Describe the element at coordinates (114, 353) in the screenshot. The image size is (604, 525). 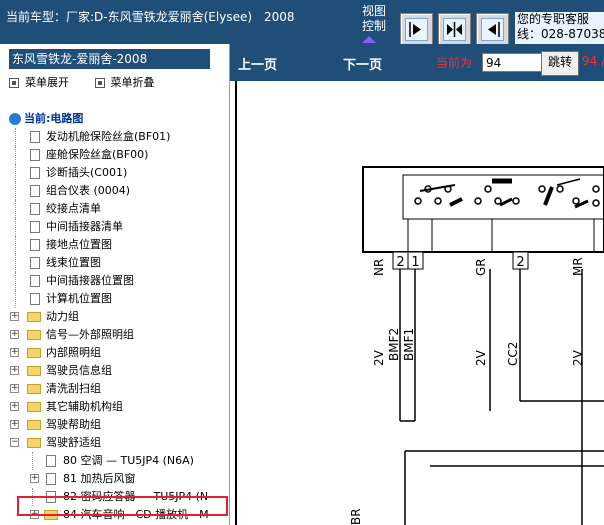
I see `tree-group: + 内部照明组` at that location.